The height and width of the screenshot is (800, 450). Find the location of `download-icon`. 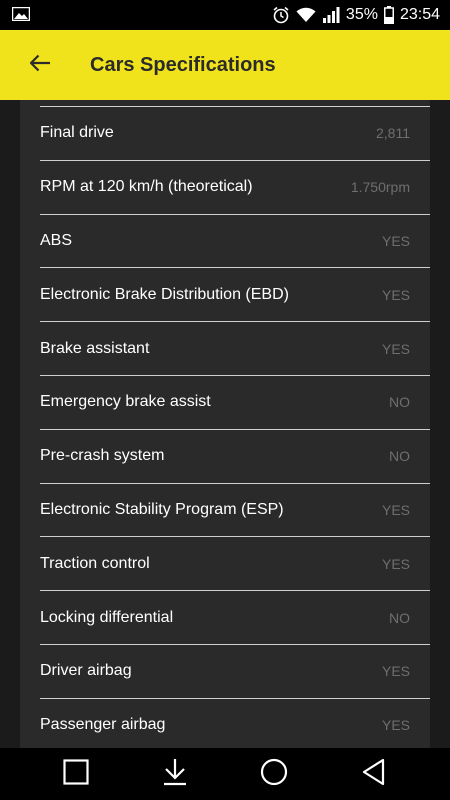

download-icon is located at coordinates (175, 774).